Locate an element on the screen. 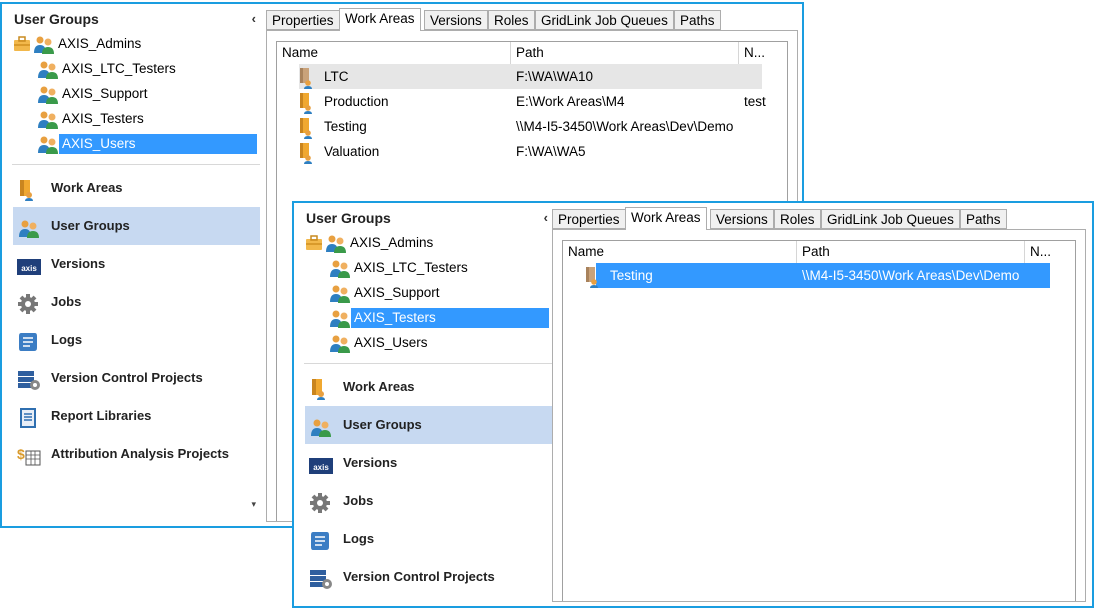 The height and width of the screenshot is (609, 1094). cell-path: E:\Work Areas\M4 is located at coordinates (570, 101).